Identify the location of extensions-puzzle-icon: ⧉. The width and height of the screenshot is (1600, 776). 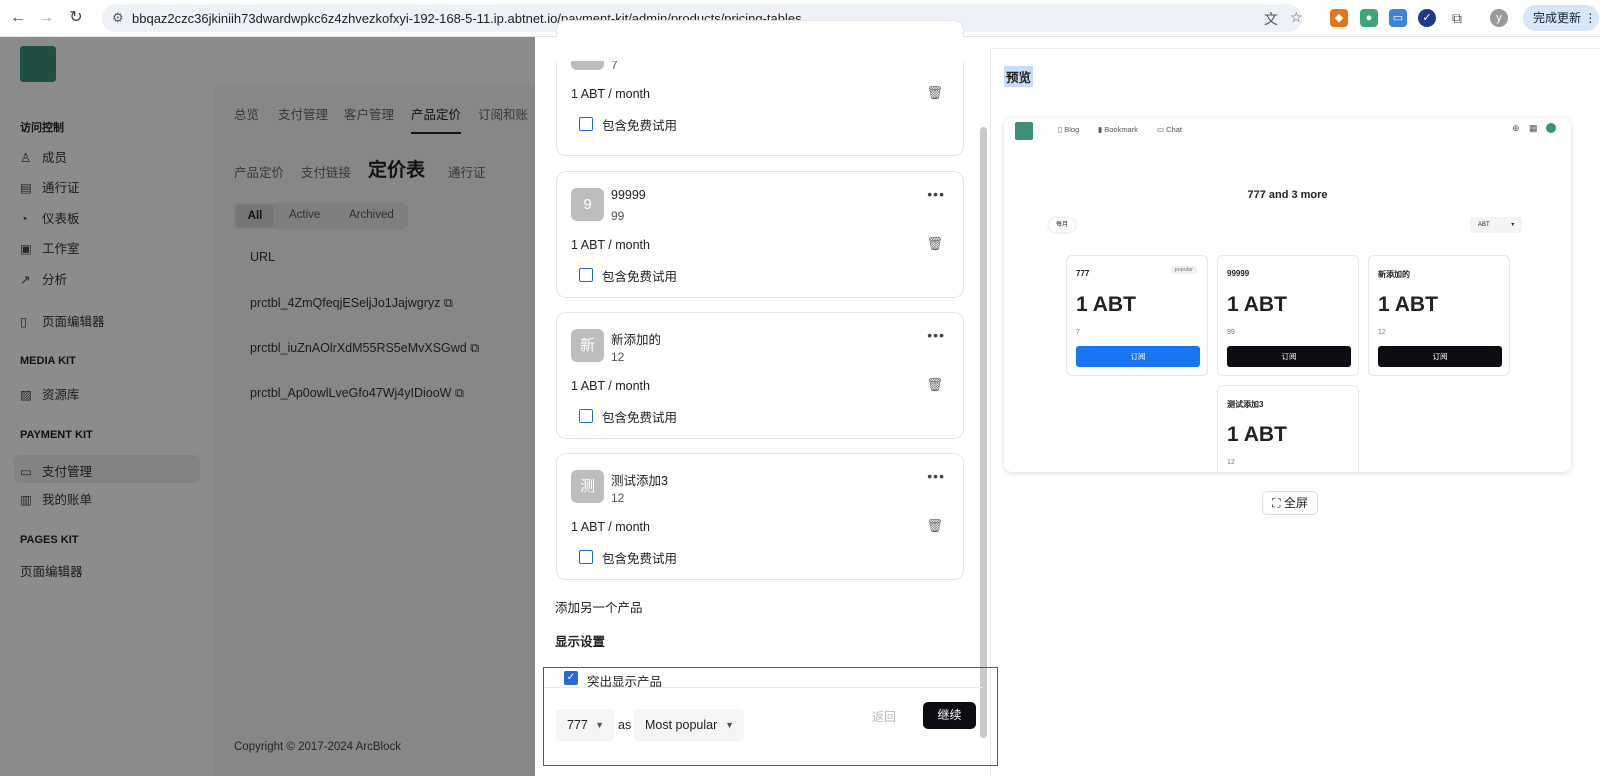
(1457, 18).